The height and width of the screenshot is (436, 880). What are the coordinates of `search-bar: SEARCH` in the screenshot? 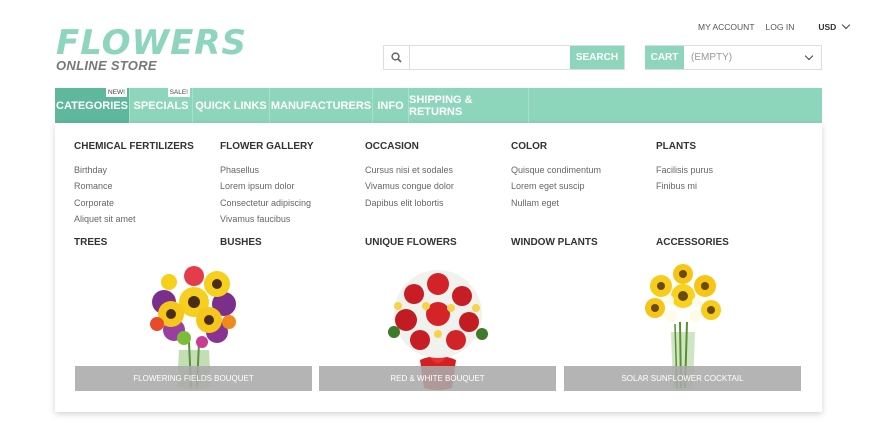 It's located at (504, 57).